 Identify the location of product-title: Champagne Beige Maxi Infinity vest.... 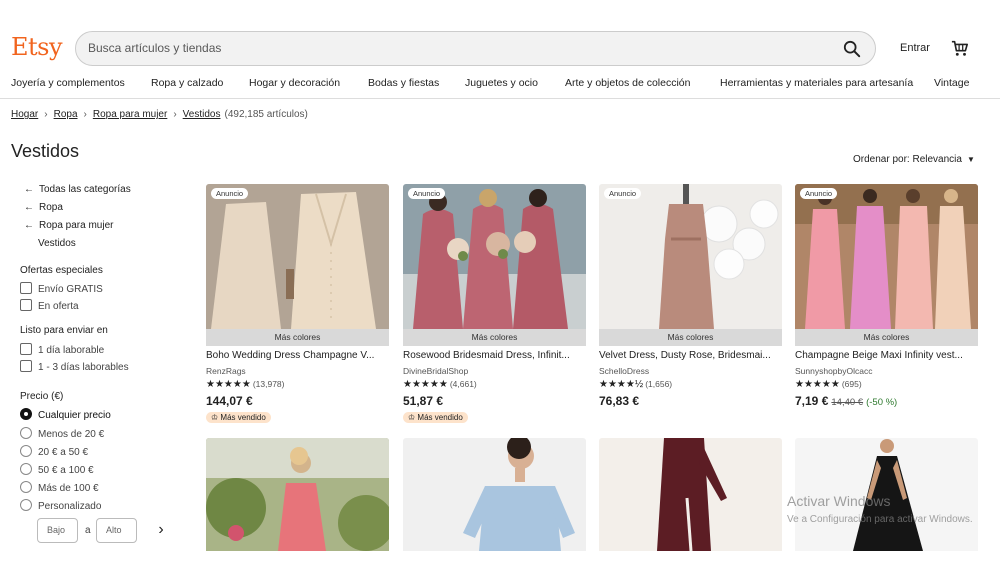
(886, 355).